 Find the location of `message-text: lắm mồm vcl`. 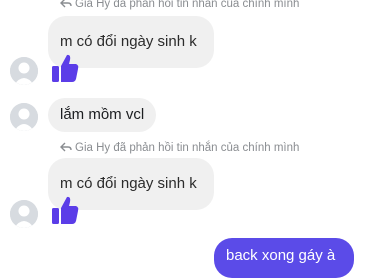

message-text: lắm mồm vcl is located at coordinates (102, 114).